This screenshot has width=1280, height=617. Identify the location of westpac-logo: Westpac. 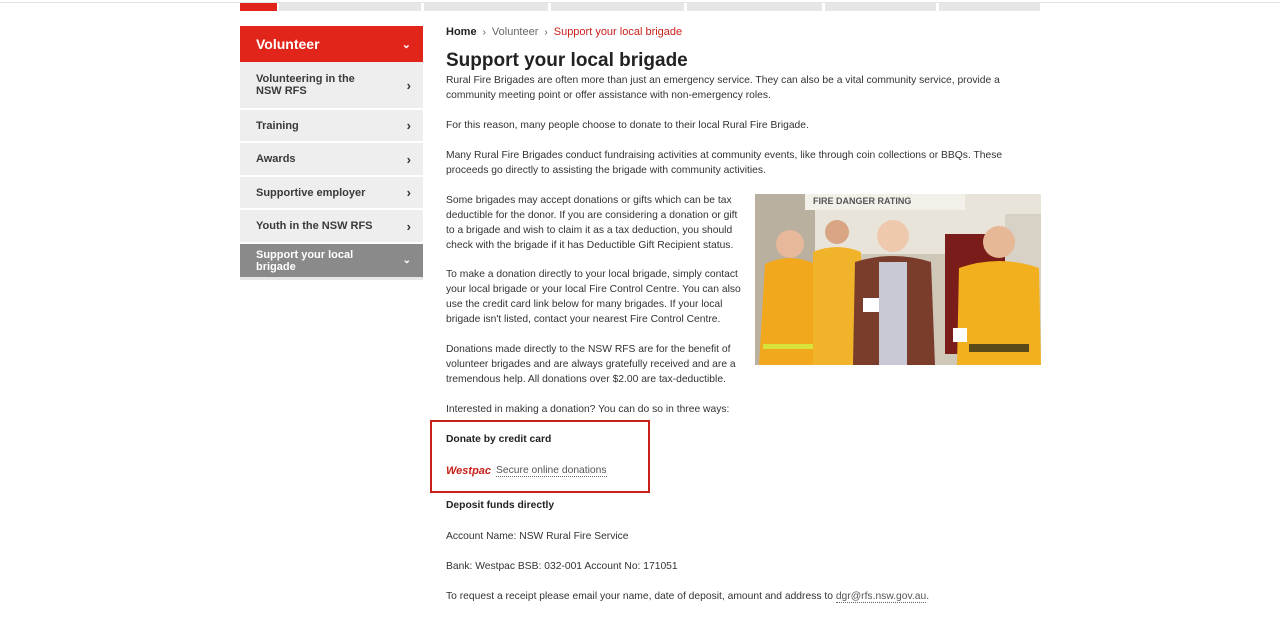
(468, 471).